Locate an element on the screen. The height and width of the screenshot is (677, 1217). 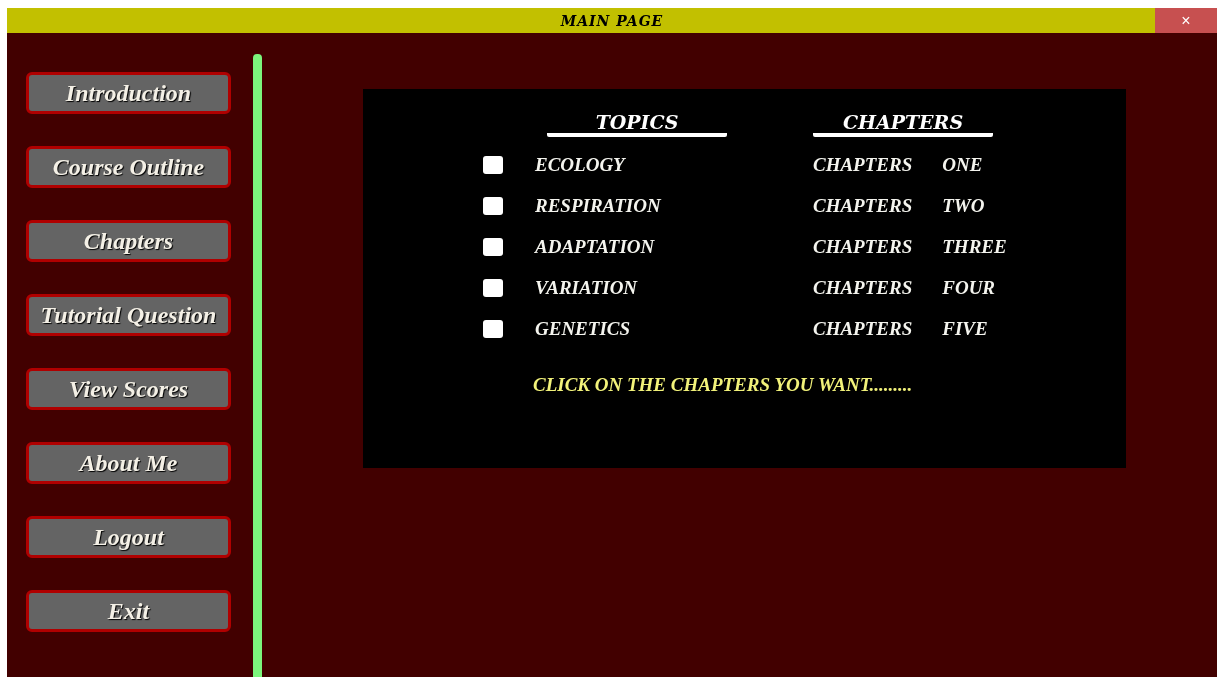
chapter-number-link: FIVE is located at coordinates (965, 328).